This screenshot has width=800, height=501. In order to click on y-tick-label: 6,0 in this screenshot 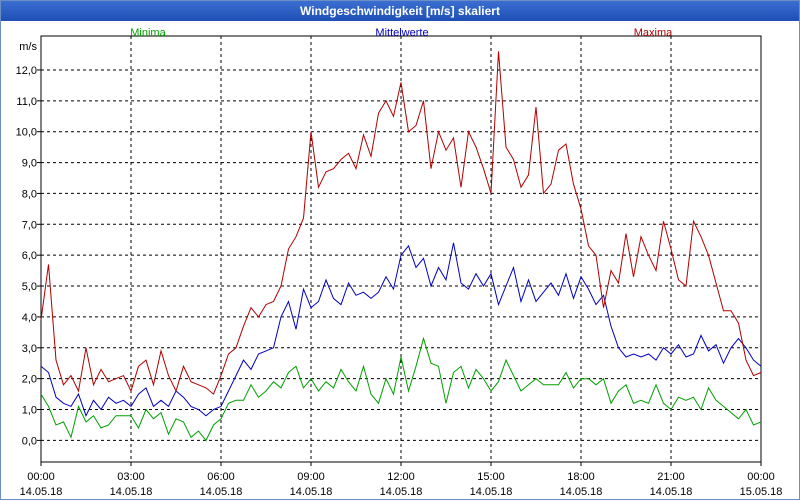, I will do `click(29, 256)`.